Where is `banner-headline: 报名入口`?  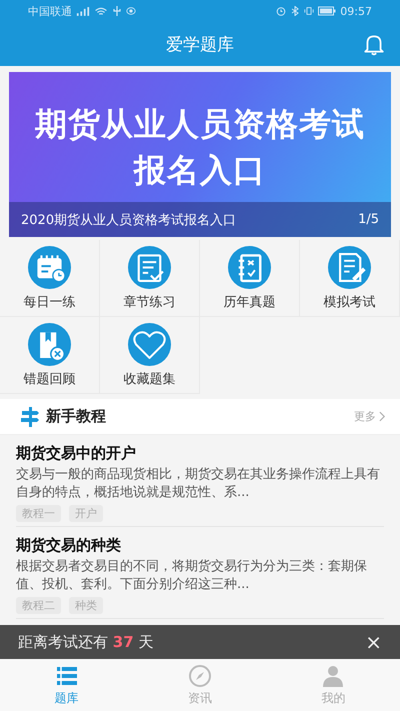 banner-headline: 报名入口 is located at coordinates (200, 170).